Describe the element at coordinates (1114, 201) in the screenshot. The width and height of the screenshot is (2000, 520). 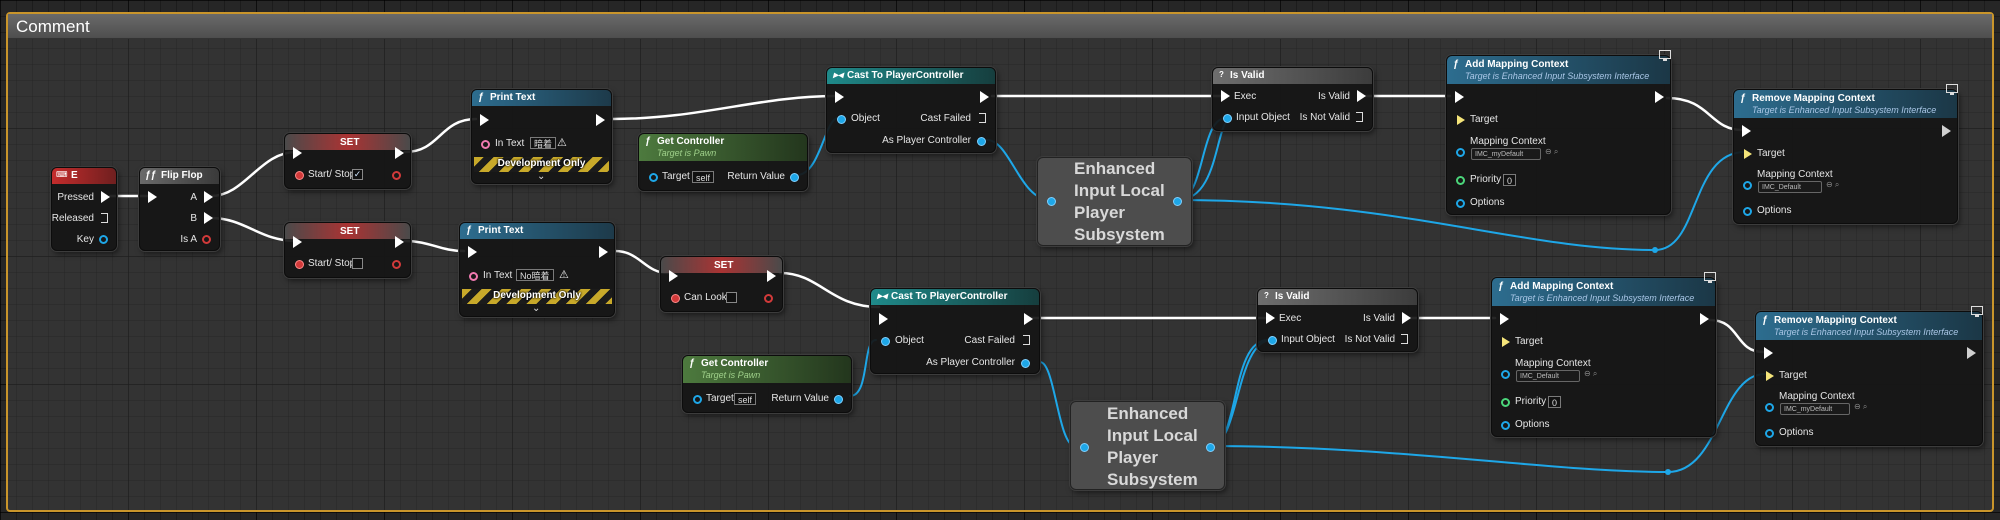
I see `enhanced-input-subsystem-node-top: Enhanced Input Local Player Subsystem` at that location.